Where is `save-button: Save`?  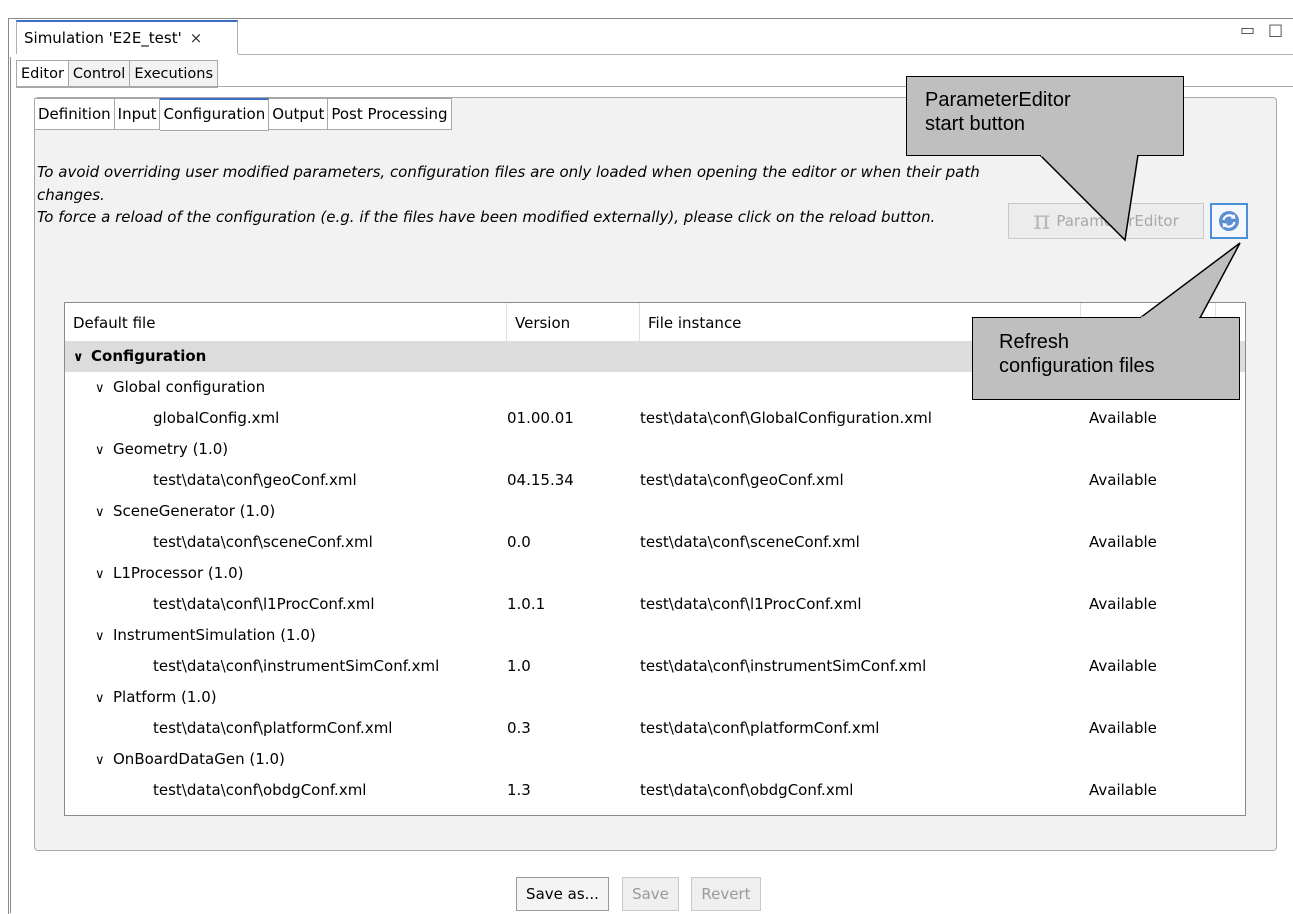
save-button: Save is located at coordinates (650, 894).